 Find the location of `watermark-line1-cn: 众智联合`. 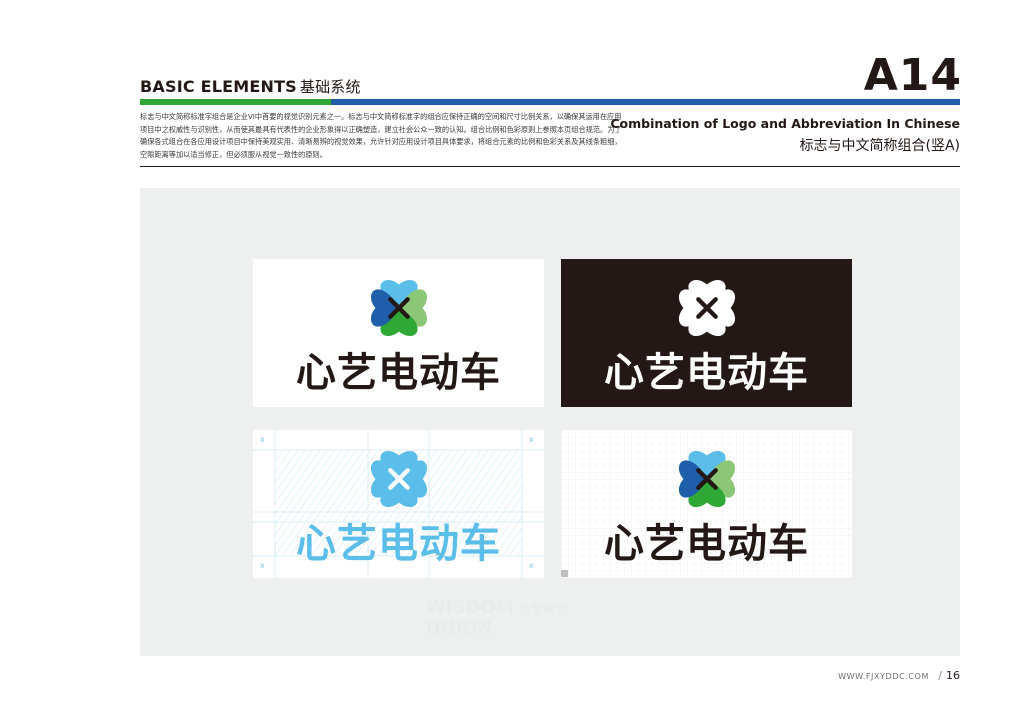

watermark-line1-cn: 众智联合 is located at coordinates (543, 609).